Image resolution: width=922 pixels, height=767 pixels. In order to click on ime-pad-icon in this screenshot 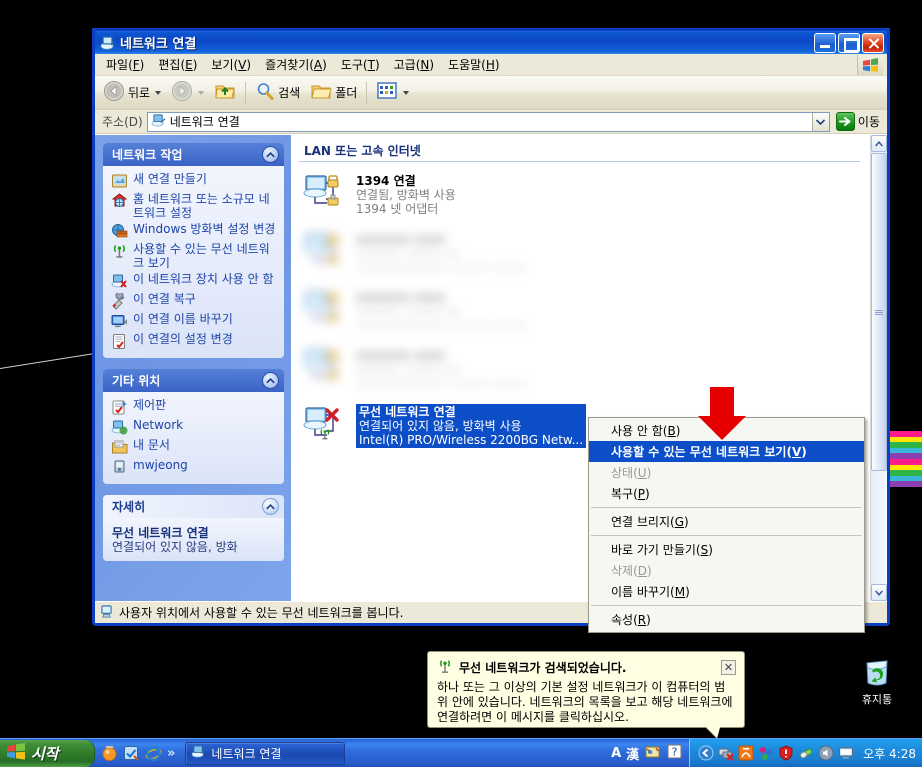, I will do `click(652, 753)`.